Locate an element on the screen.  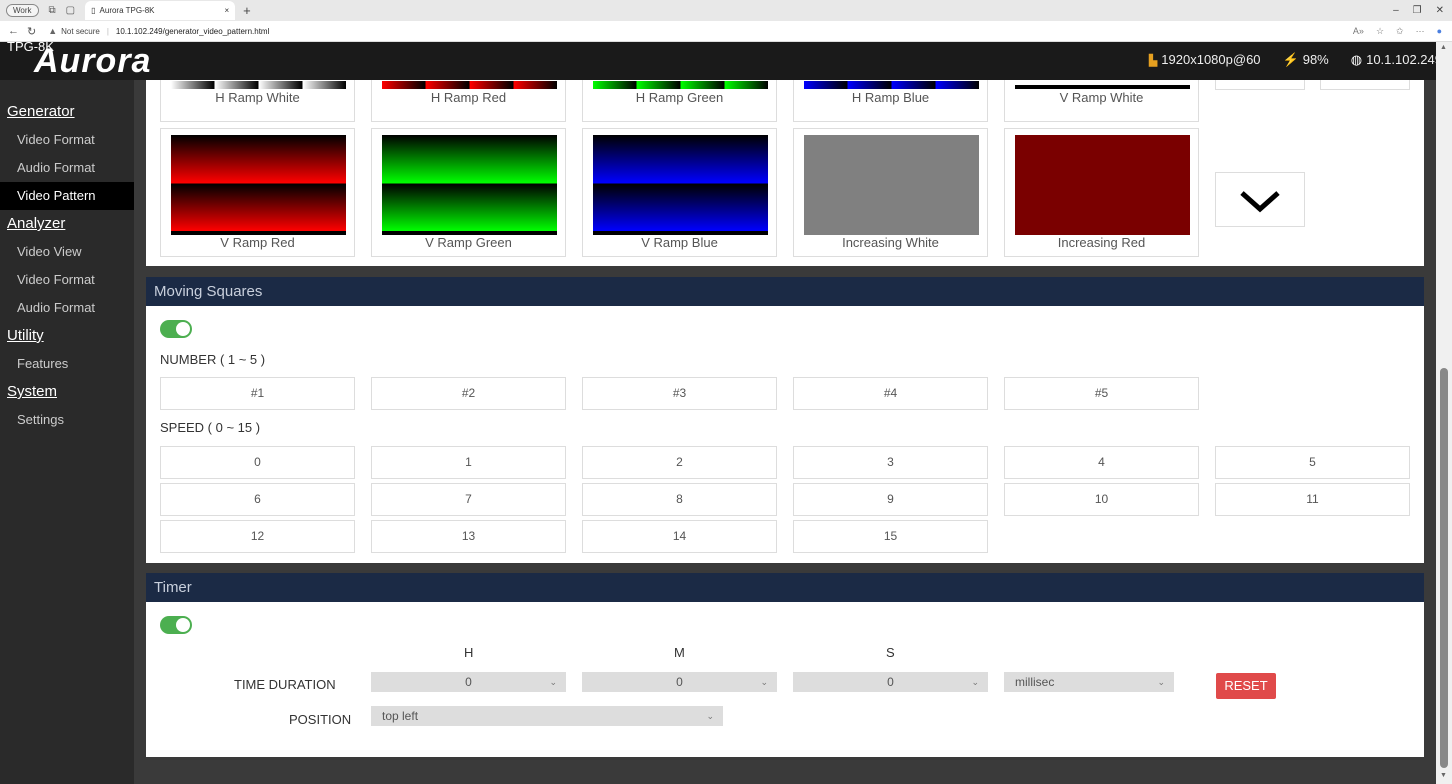
number-button-3: #3 is located at coordinates (679, 393).